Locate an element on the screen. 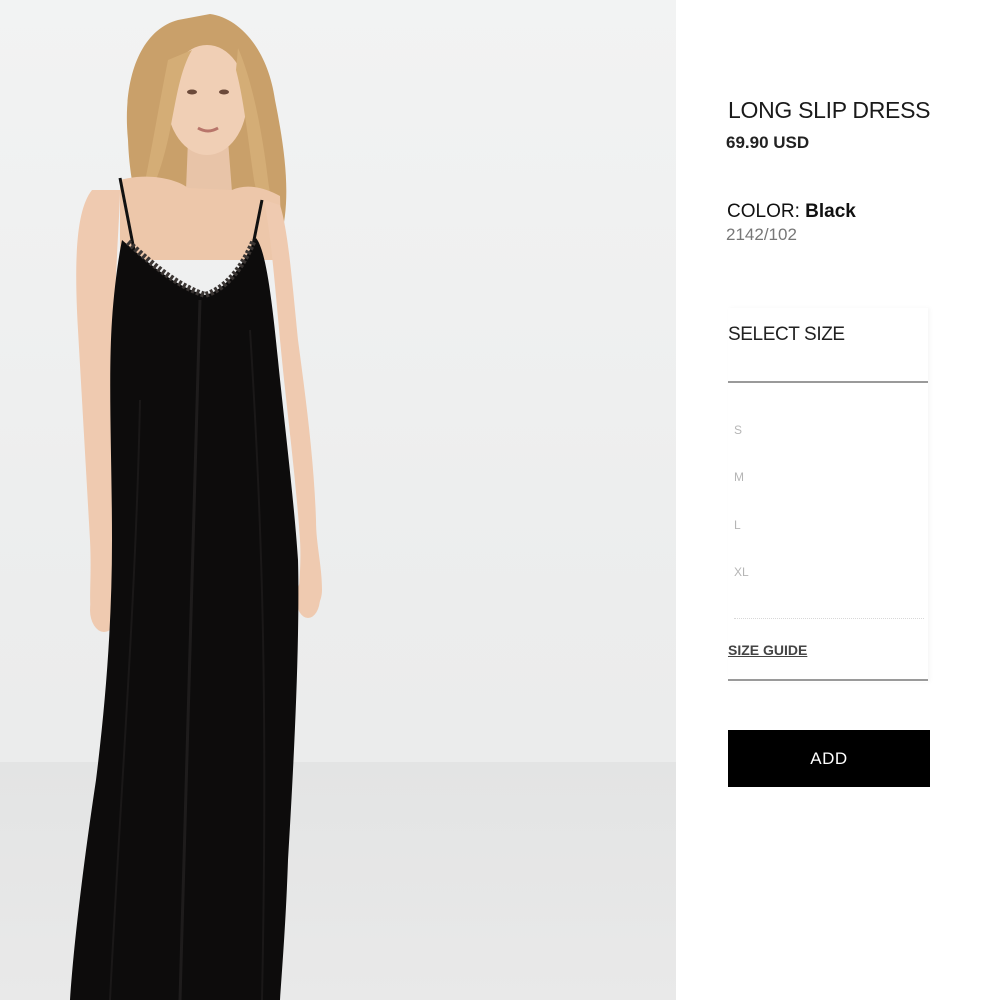  size-option-xl: XL is located at coordinates (824, 572).